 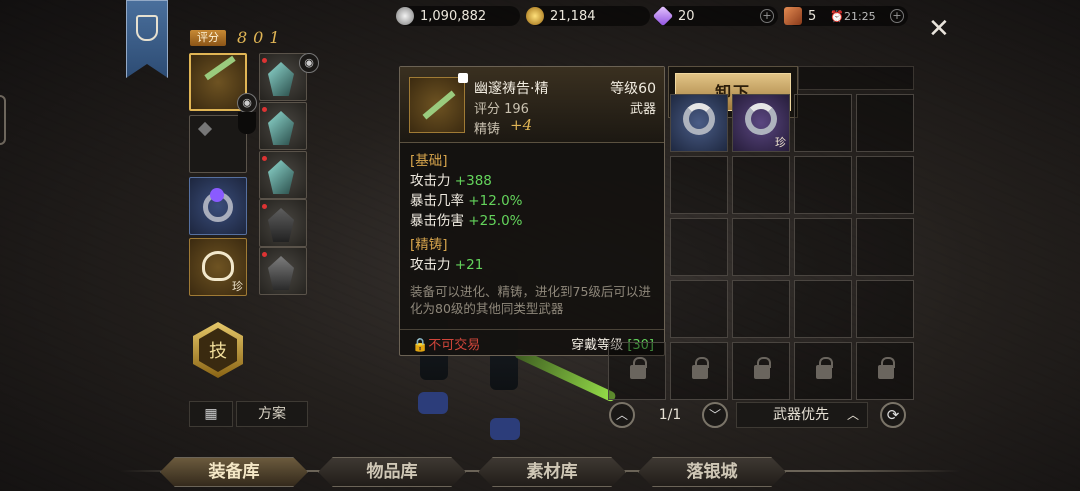 I want to click on armor-slot, so click(x=283, y=126).